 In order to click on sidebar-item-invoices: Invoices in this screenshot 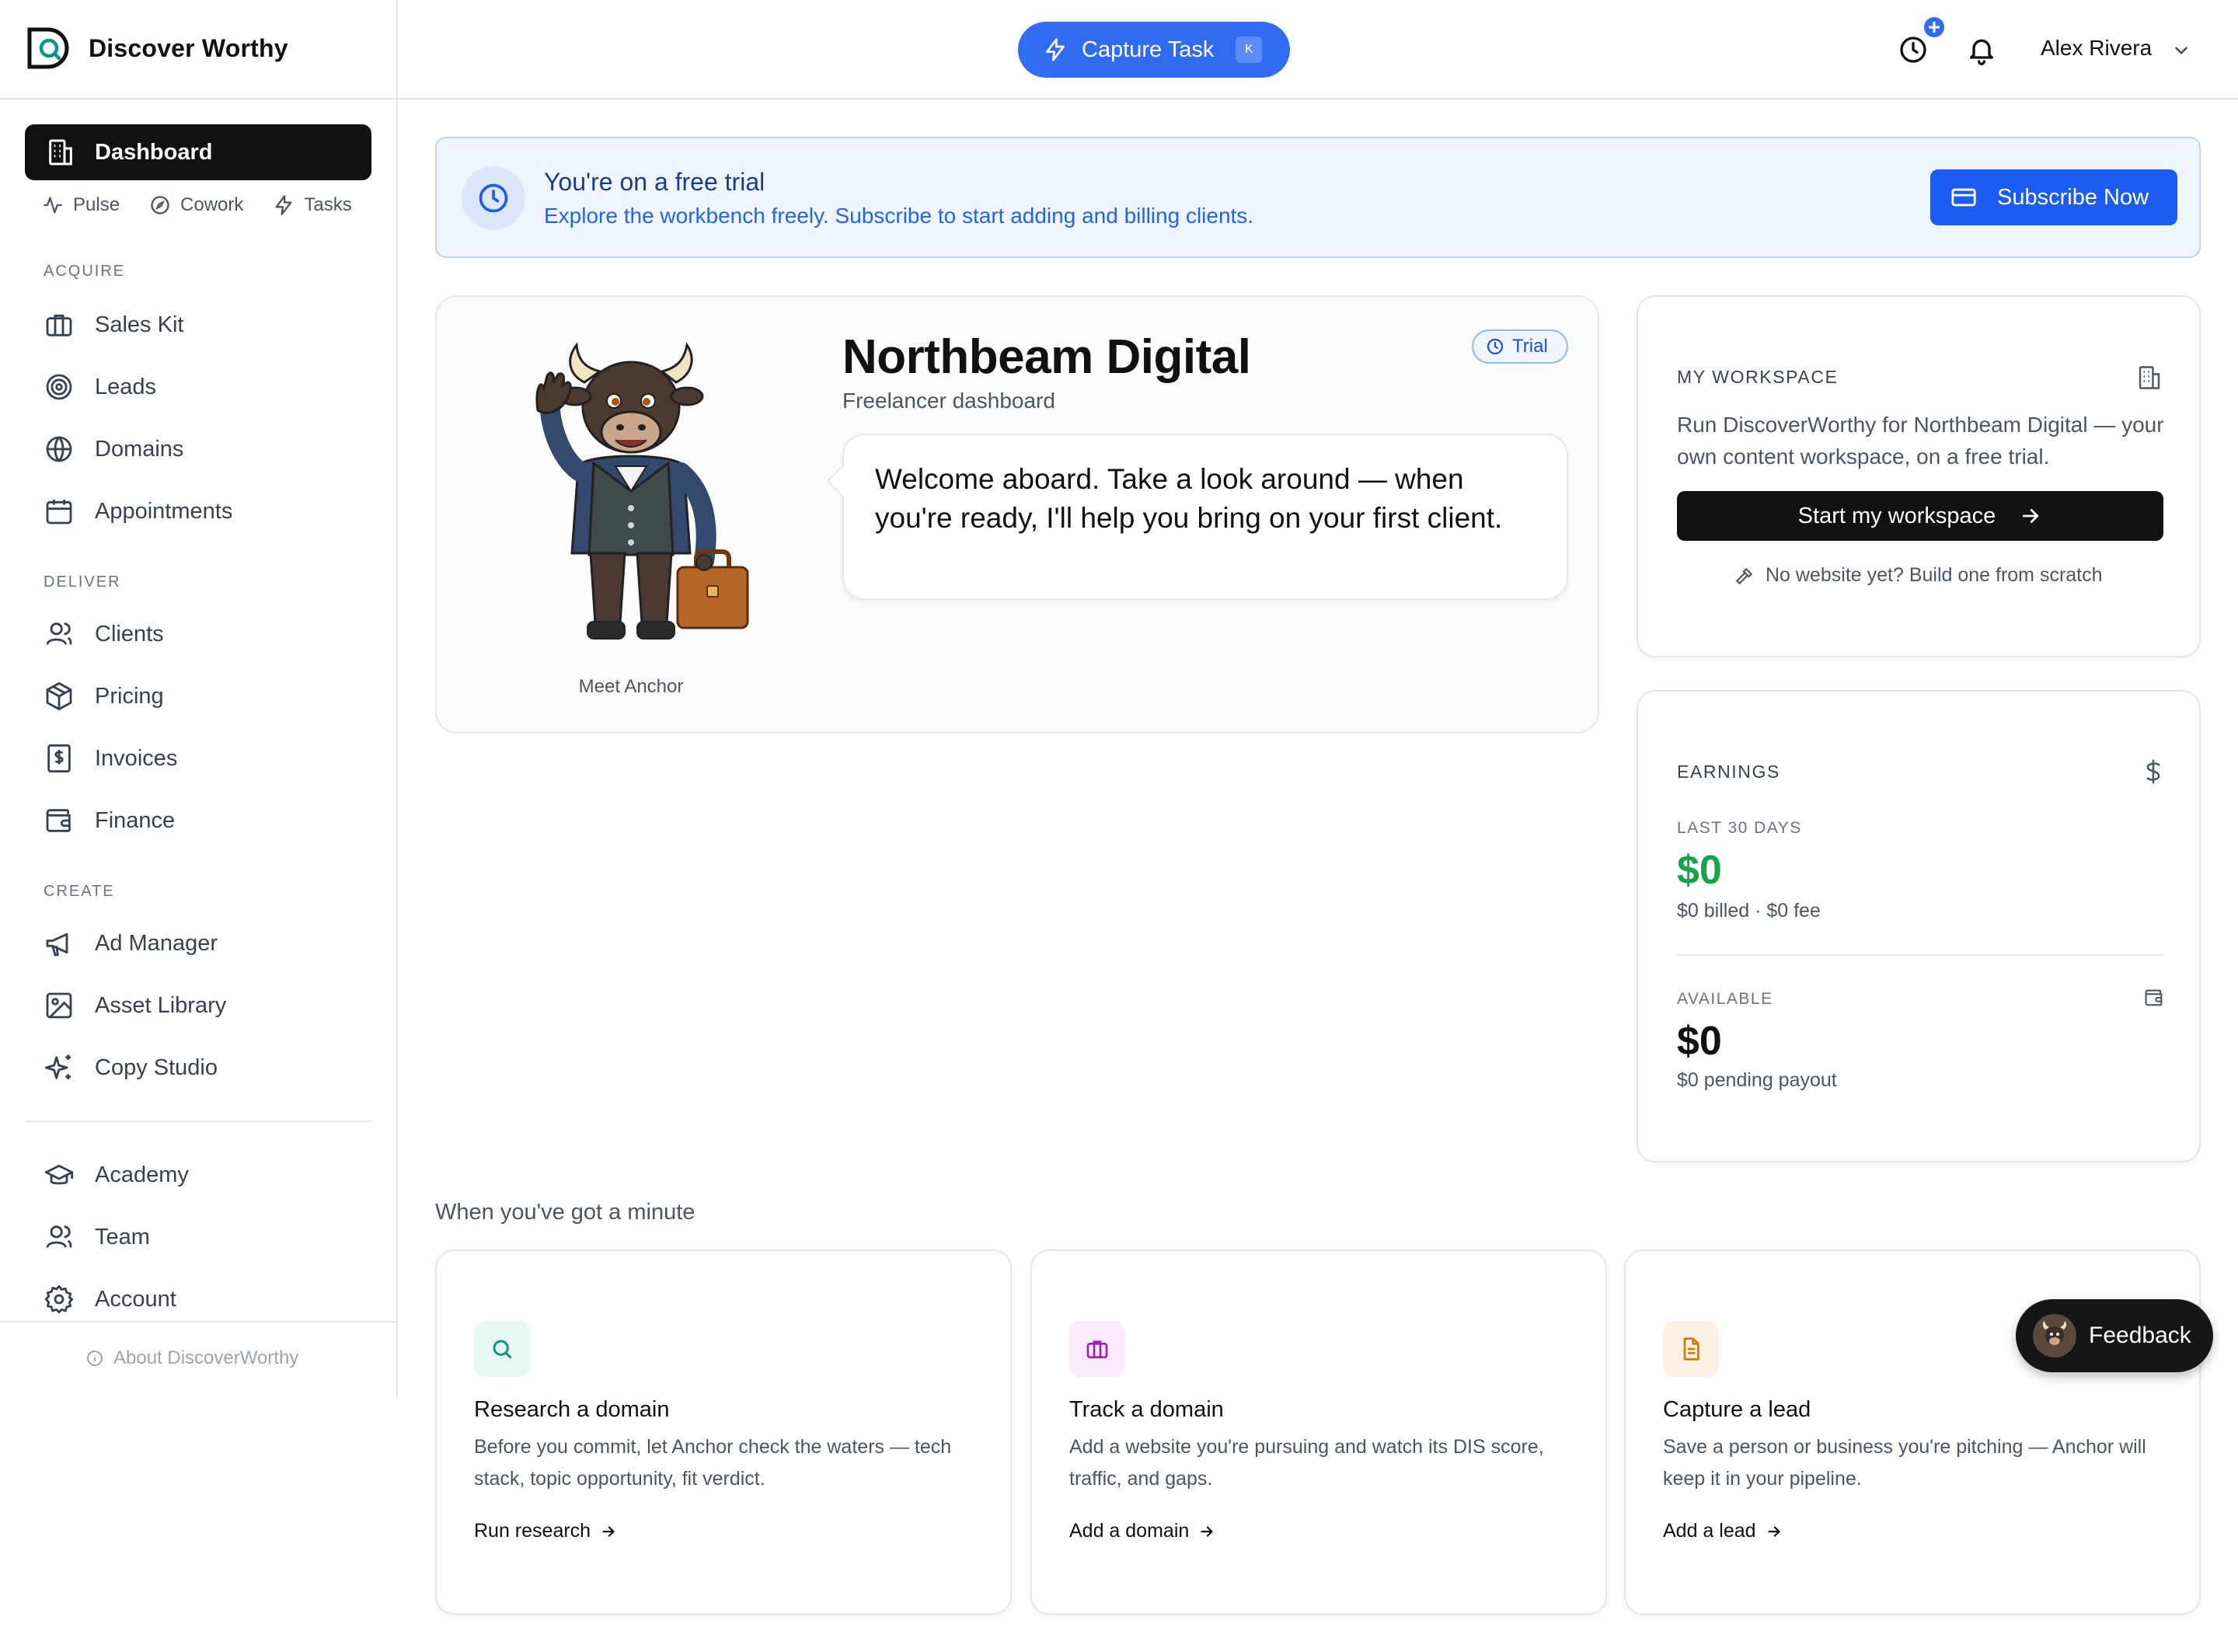, I will do `click(110, 758)`.